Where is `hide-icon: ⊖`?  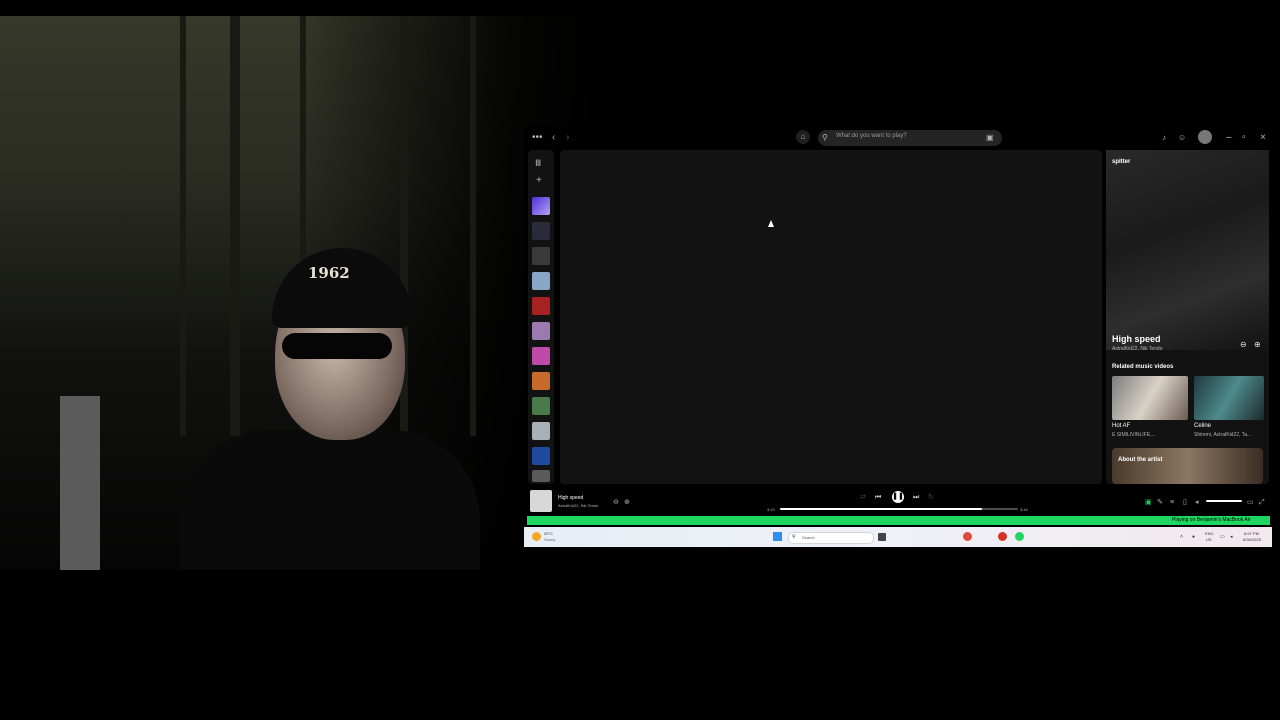 hide-icon: ⊖ is located at coordinates (616, 503).